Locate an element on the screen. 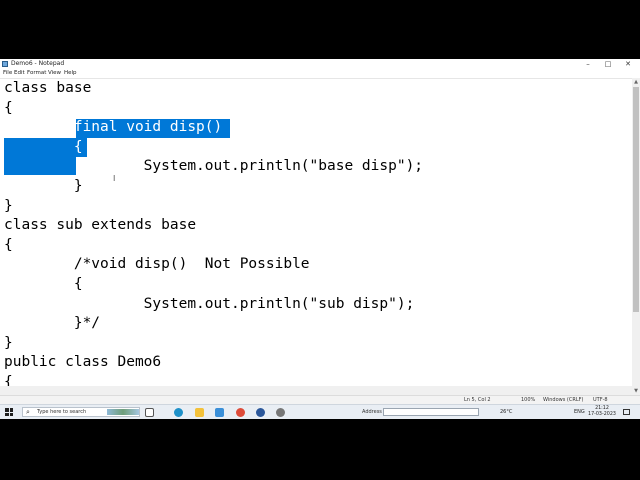  text-cursor-icon: I is located at coordinates (114, 178).